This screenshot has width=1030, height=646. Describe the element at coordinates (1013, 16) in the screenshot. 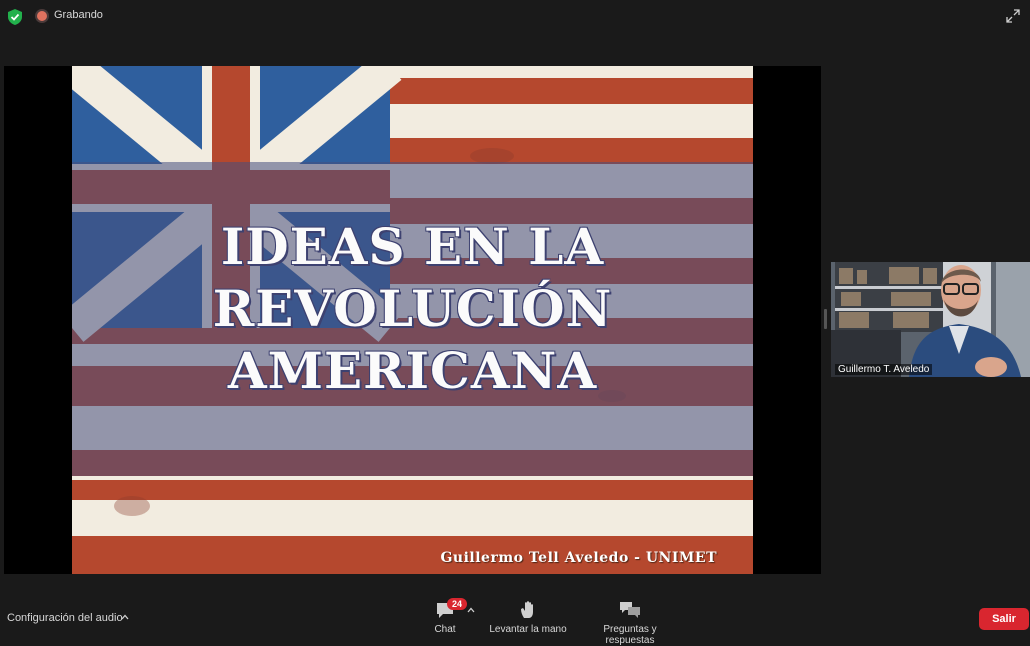

I see `fullscreen-icon` at that location.